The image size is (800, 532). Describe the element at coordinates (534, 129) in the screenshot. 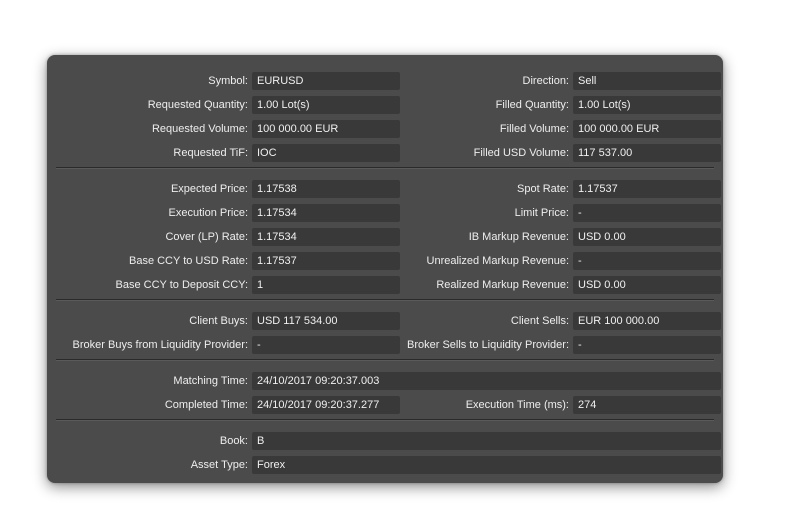

I see `filled-volume-label: Filled Volume:` at that location.